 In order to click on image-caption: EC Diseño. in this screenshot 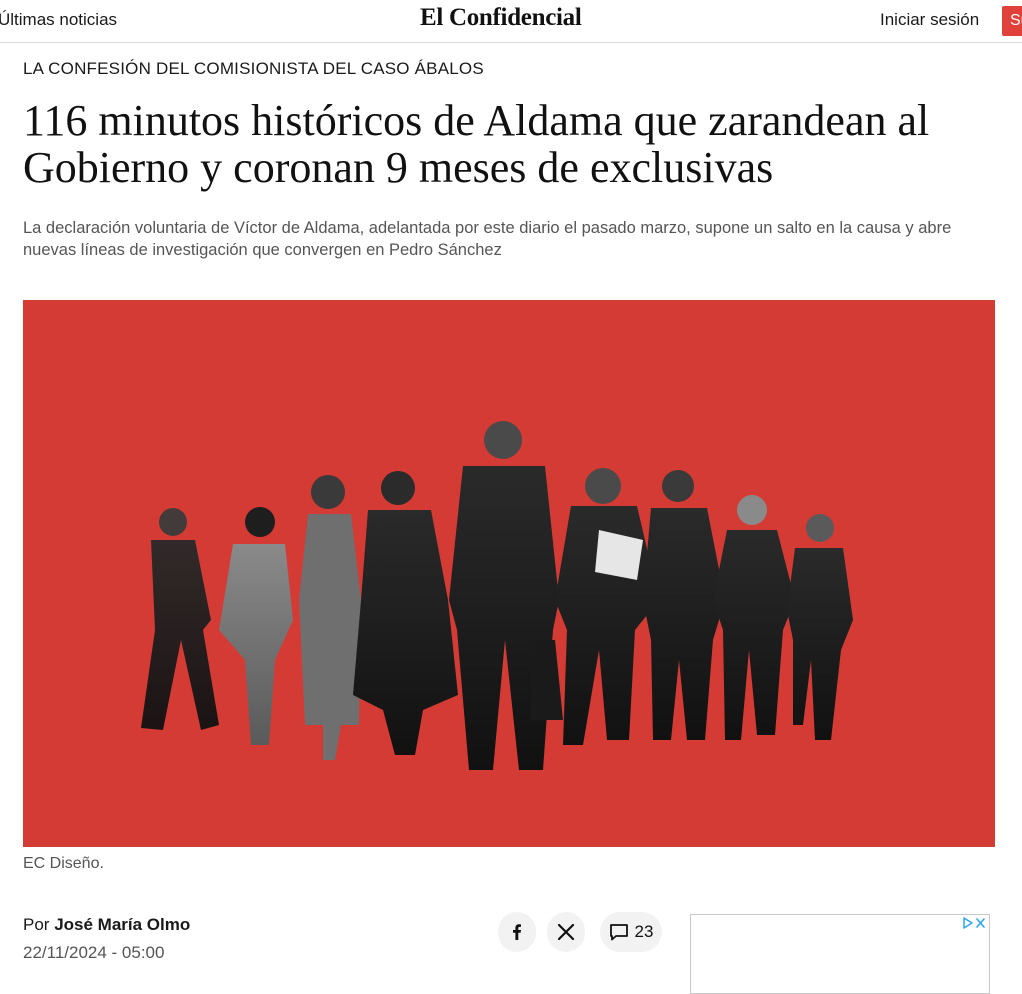, I will do `click(63, 863)`.